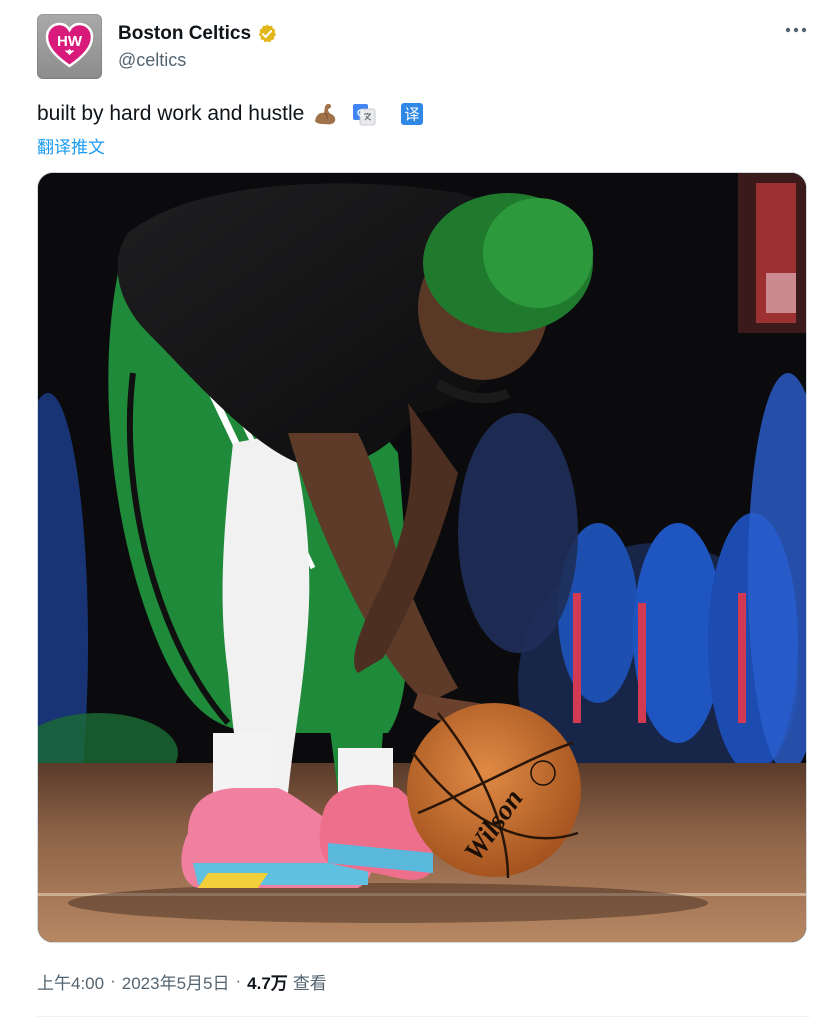 The height and width of the screenshot is (1018, 840). I want to click on heart-logo-icon: HW, so click(69, 45).